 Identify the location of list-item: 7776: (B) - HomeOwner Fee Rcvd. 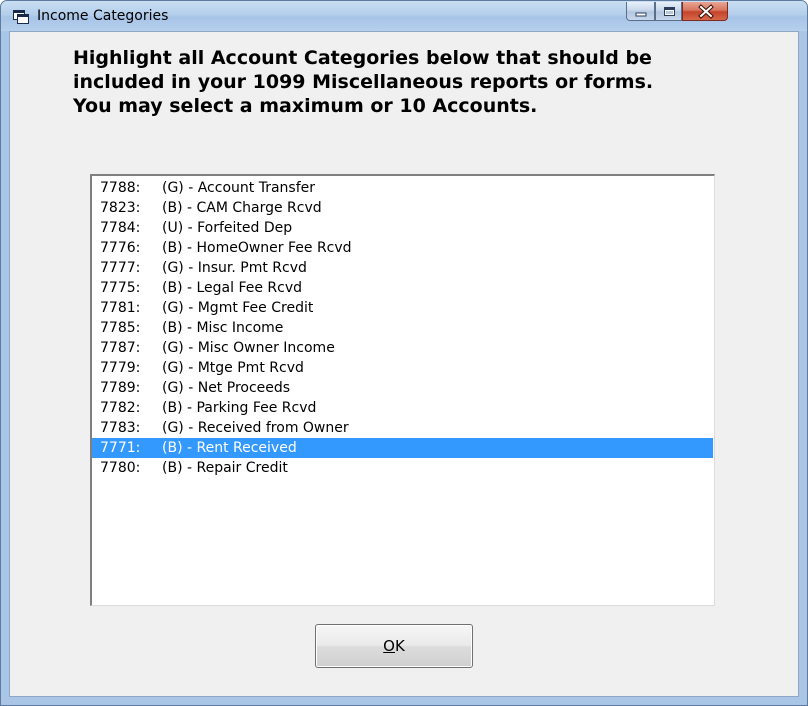
(402, 248).